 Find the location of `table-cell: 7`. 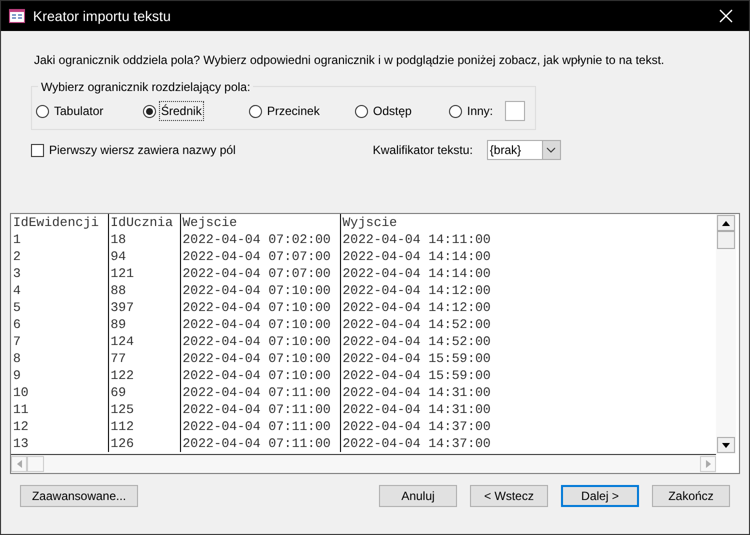

table-cell: 7 is located at coordinates (59, 341).